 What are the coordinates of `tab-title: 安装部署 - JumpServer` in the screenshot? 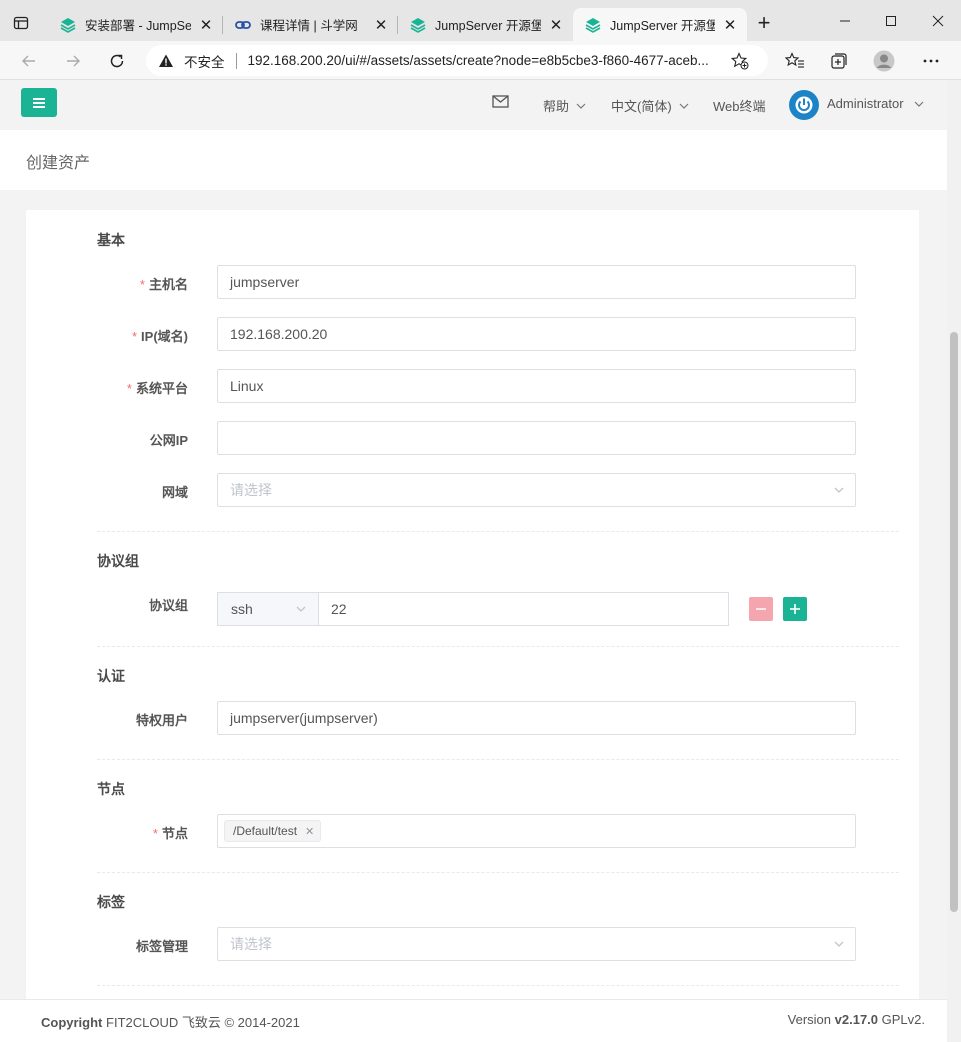 It's located at (138, 26).